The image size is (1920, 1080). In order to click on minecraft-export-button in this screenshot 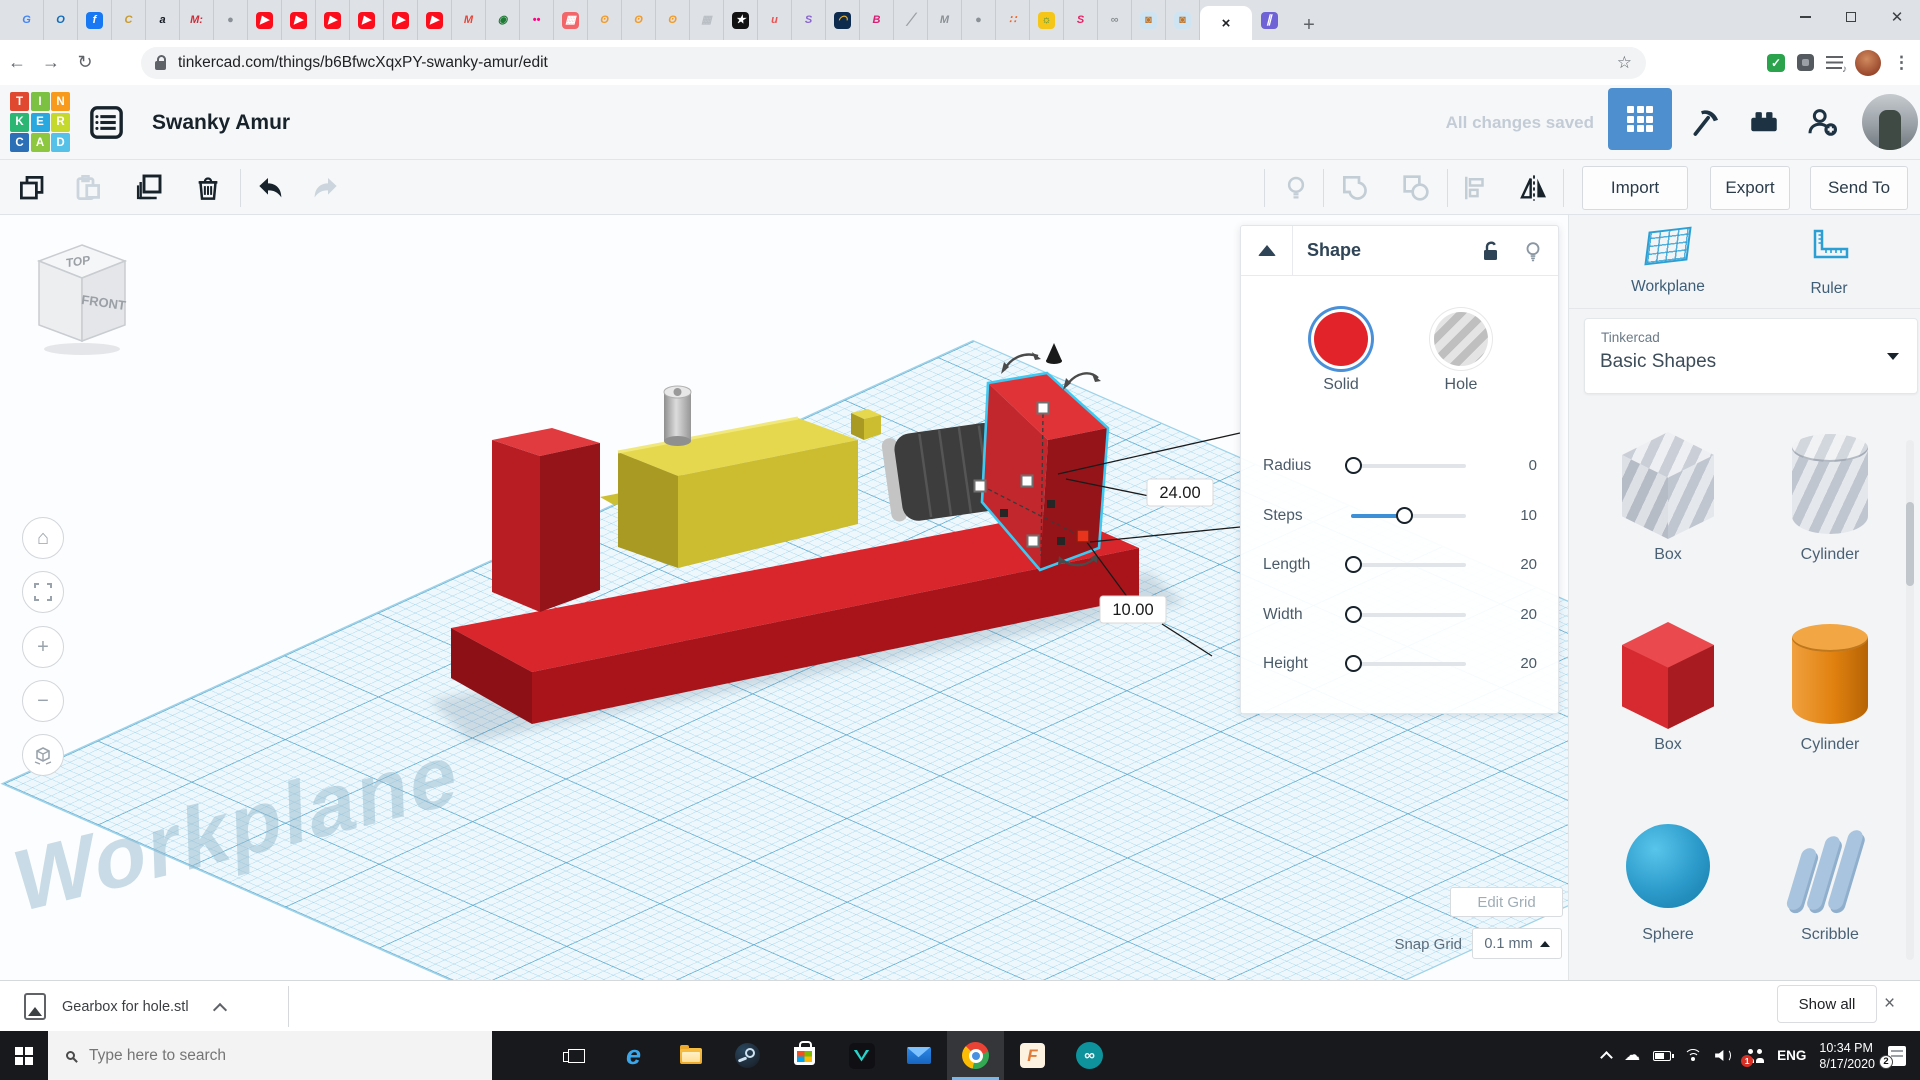, I will do `click(1706, 122)`.